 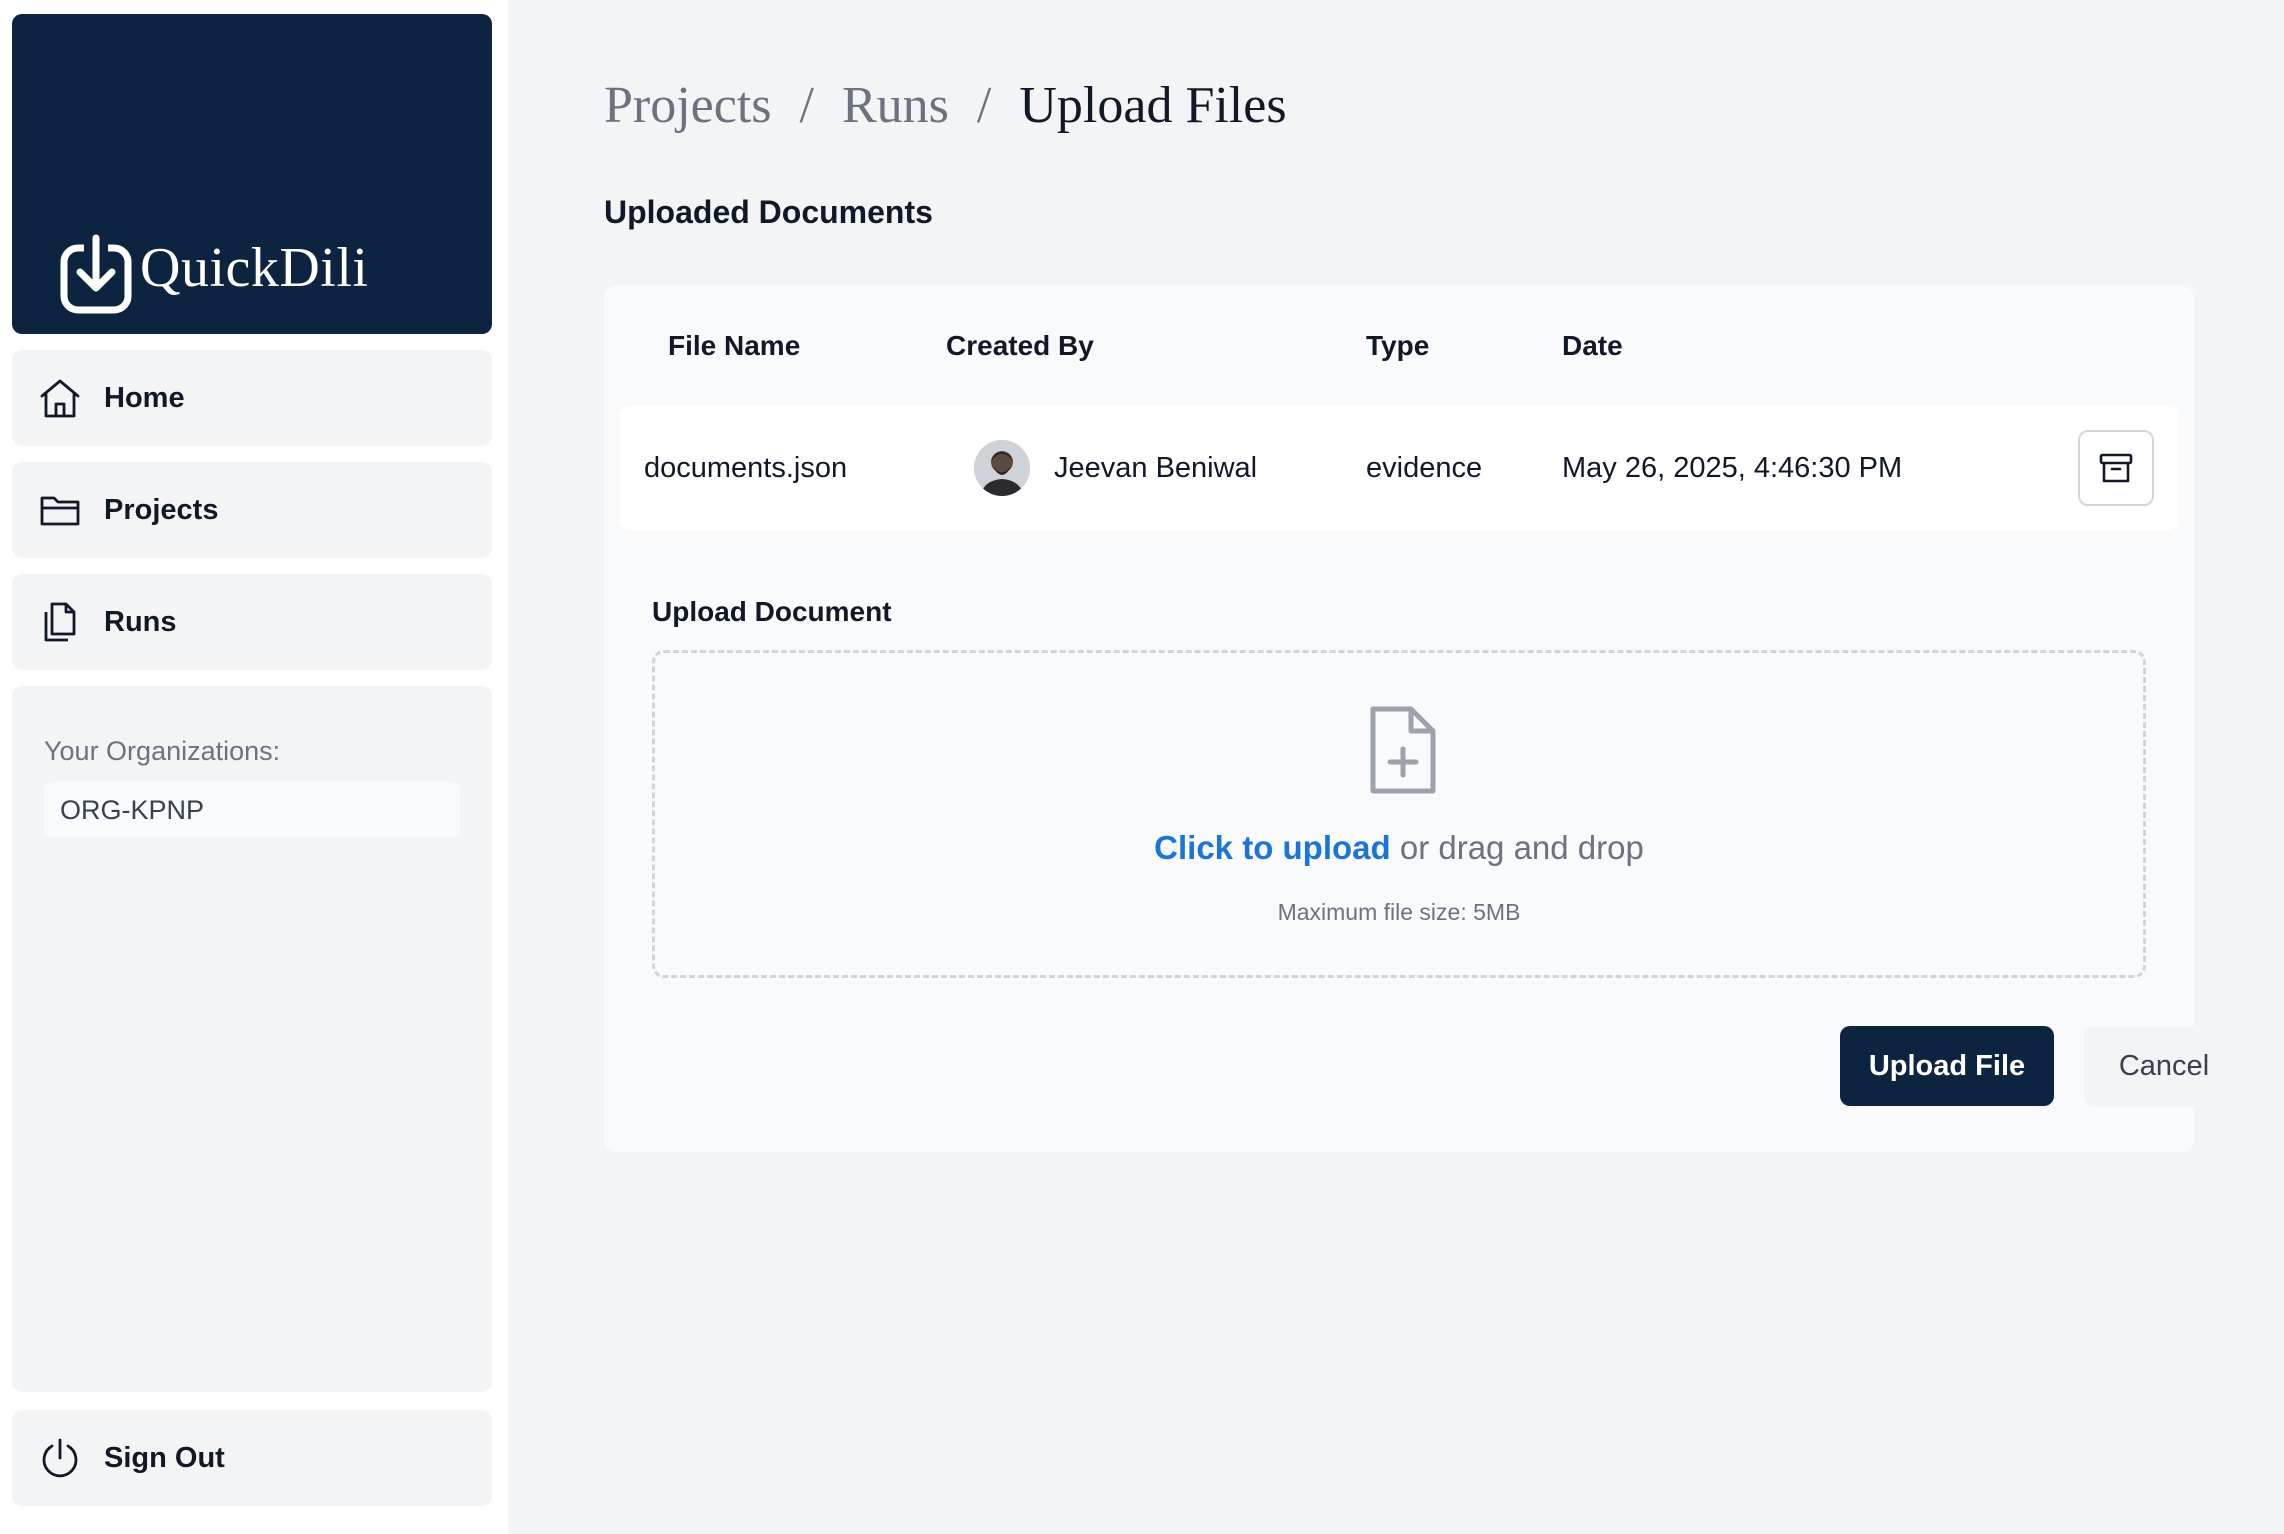 I want to click on upload-file-button: Upload File, so click(x=1947, y=1066).